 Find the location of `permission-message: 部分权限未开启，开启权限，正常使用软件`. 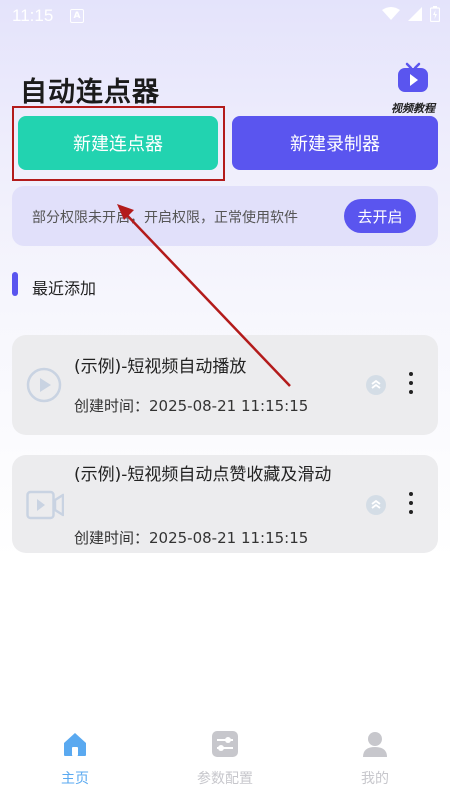

permission-message: 部分权限未开启，开启权限，正常使用软件 is located at coordinates (165, 218).